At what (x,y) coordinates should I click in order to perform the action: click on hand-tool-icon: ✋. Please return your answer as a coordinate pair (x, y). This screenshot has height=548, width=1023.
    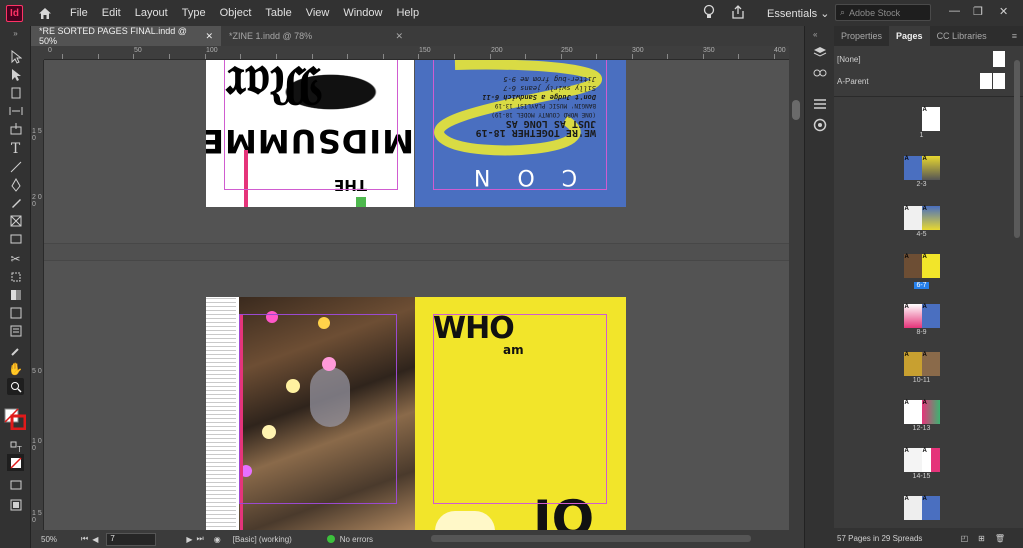
    Looking at the image, I should click on (15, 368).